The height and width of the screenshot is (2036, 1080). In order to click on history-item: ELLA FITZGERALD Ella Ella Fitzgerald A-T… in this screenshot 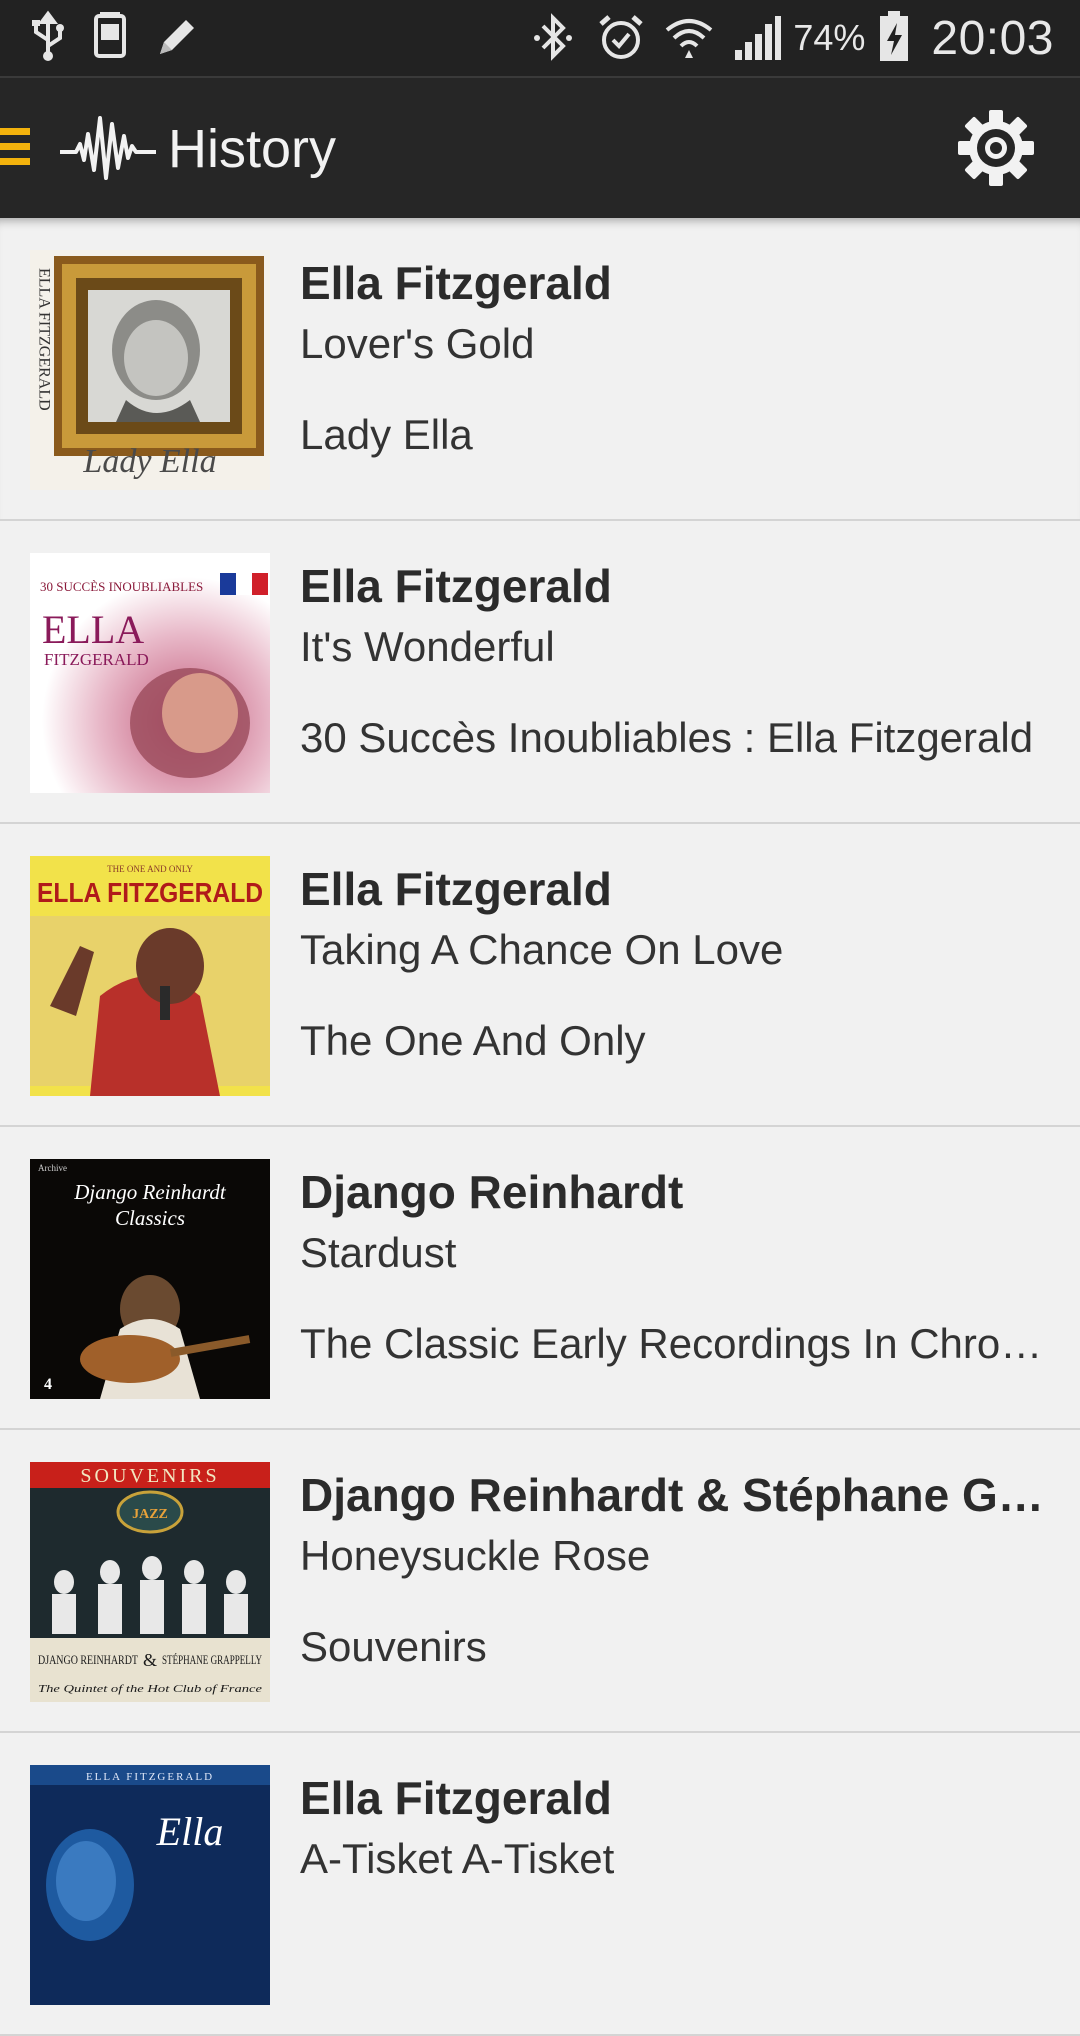, I will do `click(540, 1884)`.